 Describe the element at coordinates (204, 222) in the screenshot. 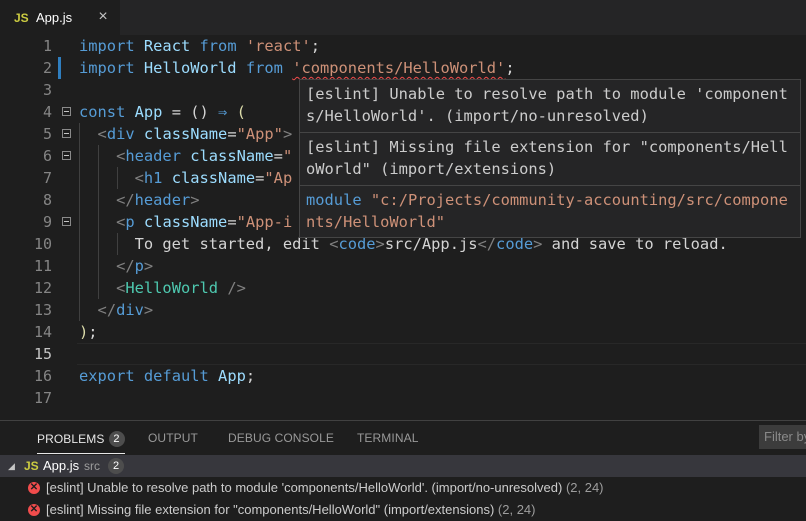

I see `code-line: <p className="App-i` at that location.